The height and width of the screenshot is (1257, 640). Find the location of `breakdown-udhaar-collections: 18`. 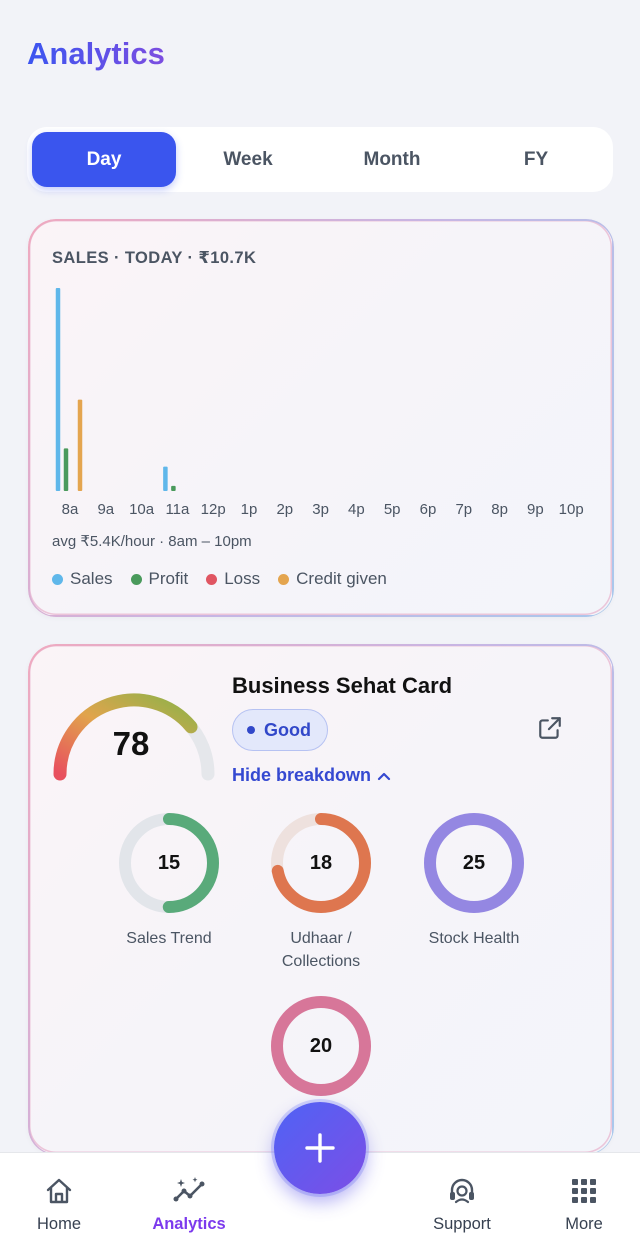

breakdown-udhaar-collections: 18 is located at coordinates (321, 863).